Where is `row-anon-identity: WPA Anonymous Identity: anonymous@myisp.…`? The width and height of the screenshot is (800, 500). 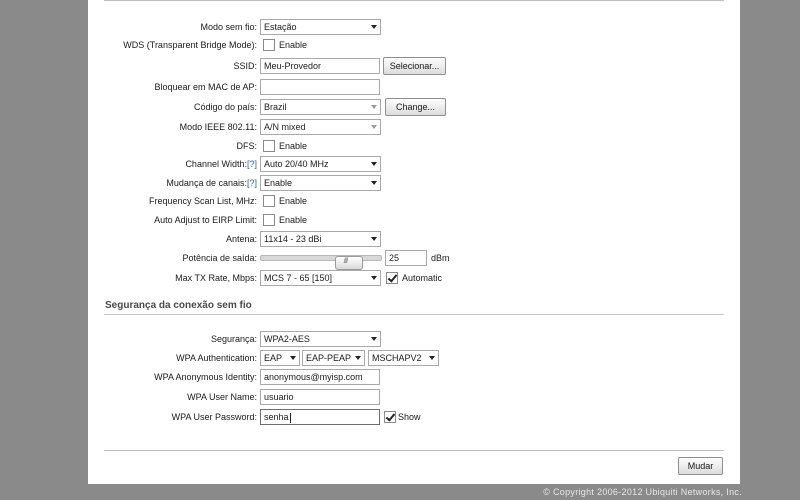 row-anon-identity: WPA Anonymous Identity: anonymous@myisp.… is located at coordinates (414, 377).